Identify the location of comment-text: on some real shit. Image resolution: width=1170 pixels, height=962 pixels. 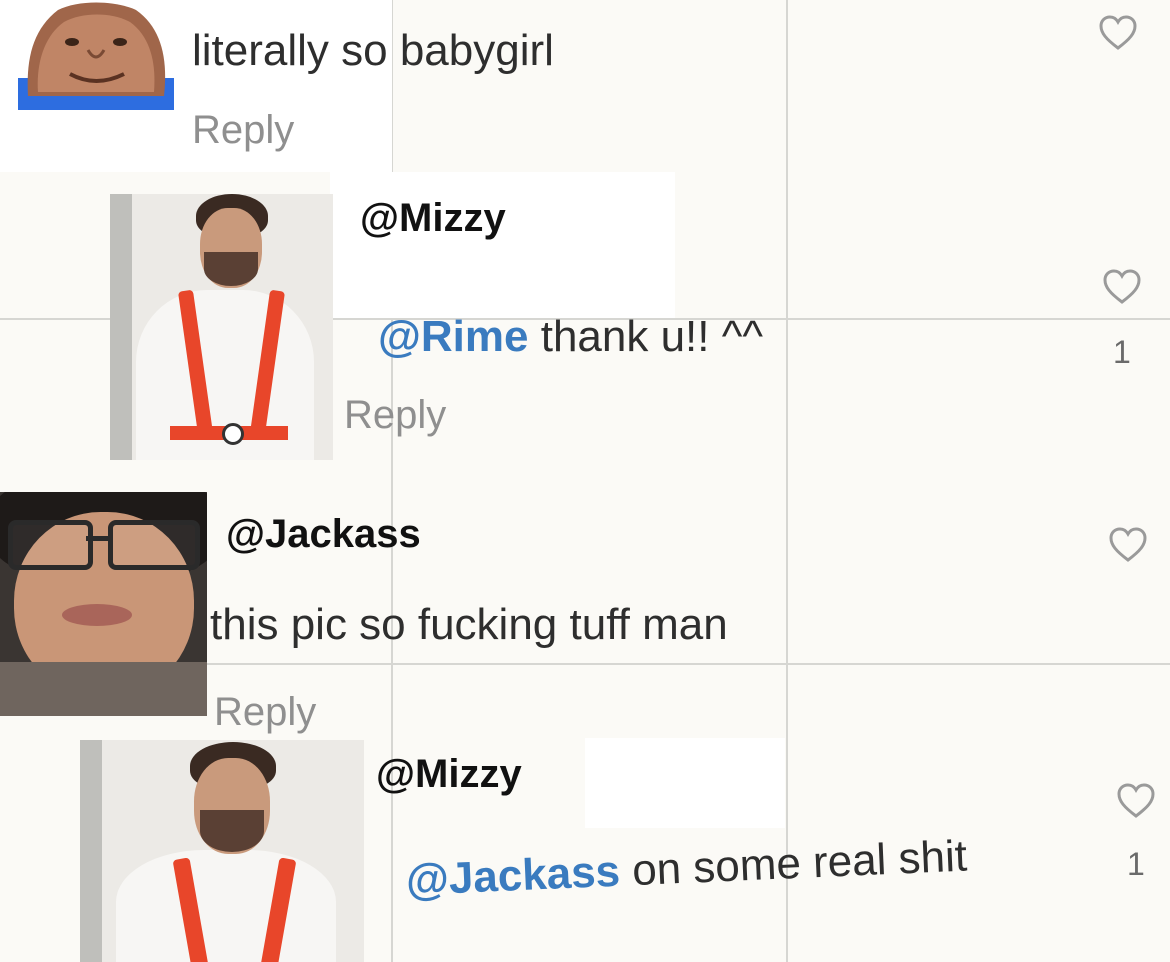
(793, 863).